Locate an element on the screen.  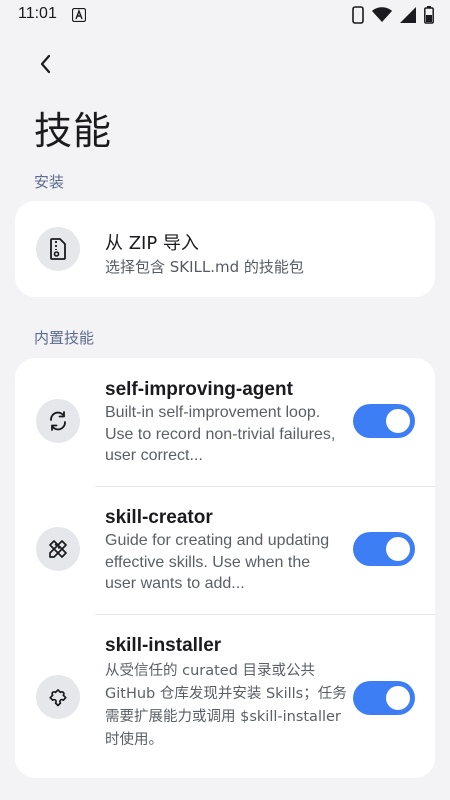
sync-icon-wrap is located at coordinates (58, 421).